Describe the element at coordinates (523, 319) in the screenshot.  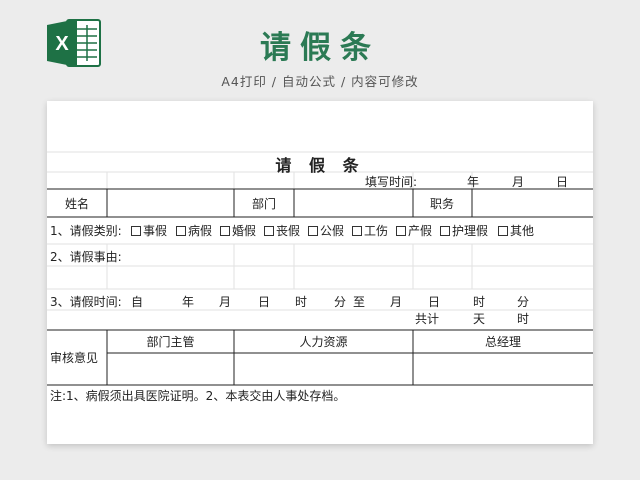
I see `total-hours-label: 时` at that location.